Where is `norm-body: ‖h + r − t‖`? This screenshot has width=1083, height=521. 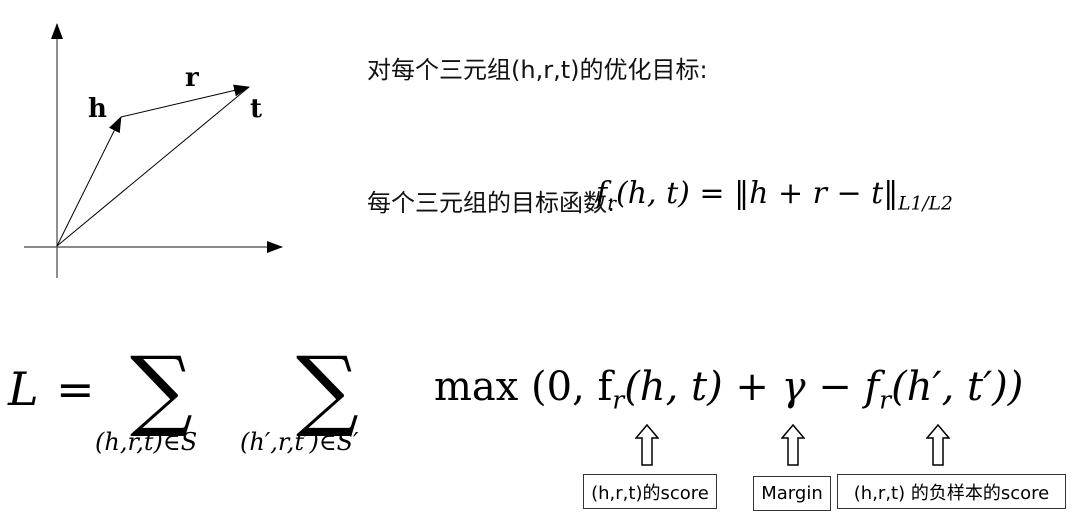 norm-body: ‖h + r − t‖ is located at coordinates (816, 193).